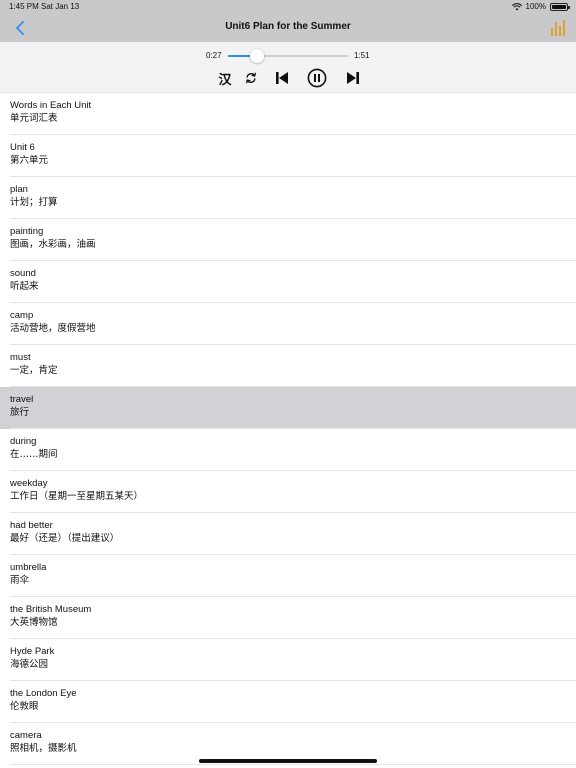 The width and height of the screenshot is (576, 768). Describe the element at coordinates (51, 105) in the screenshot. I see `word-english: Words in Each Unit` at that location.